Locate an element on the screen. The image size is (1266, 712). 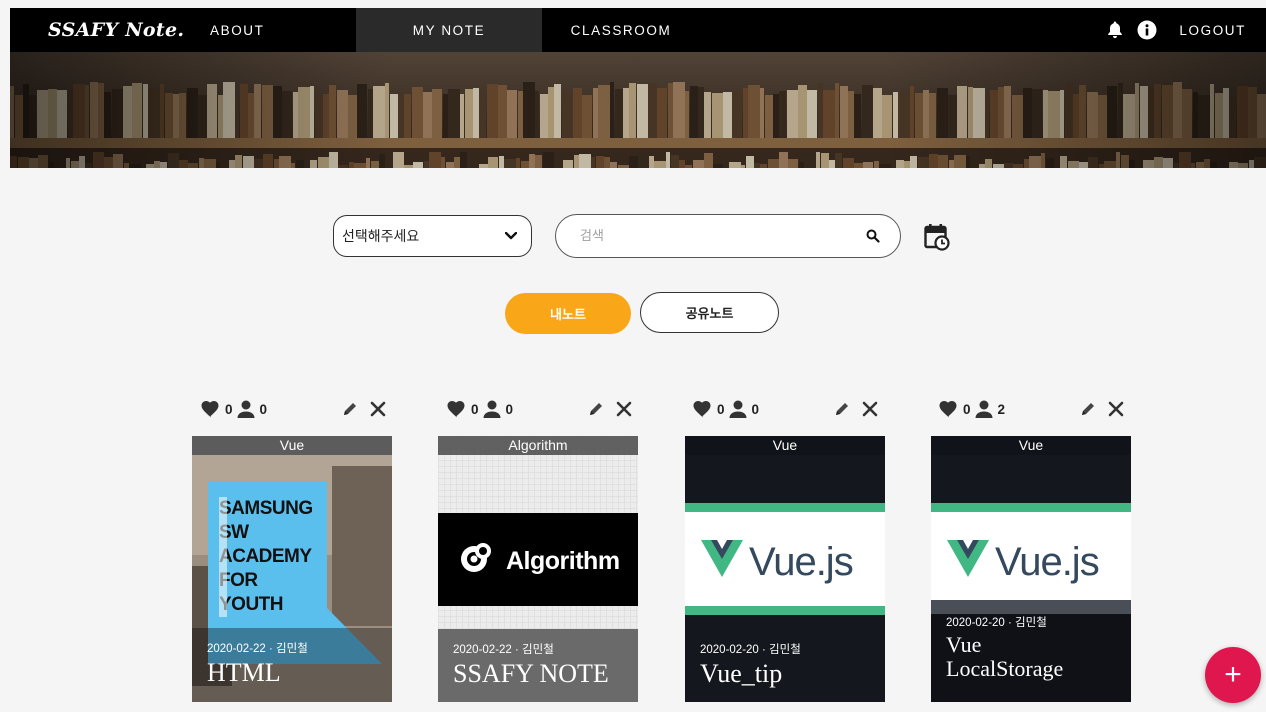
note-title-line-2: LocalStorage is located at coordinates (1005, 668).